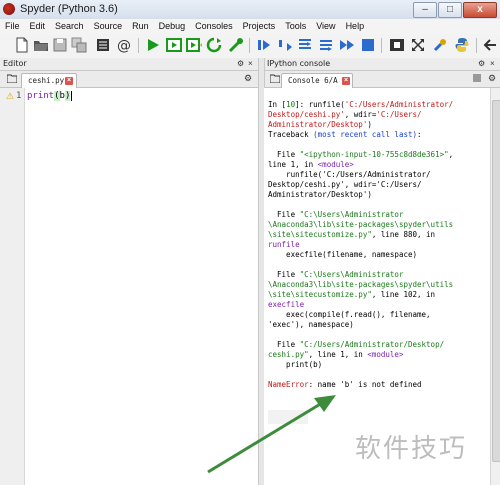  Describe the element at coordinates (305, 45) in the screenshot. I see `step-into-icon` at that location.